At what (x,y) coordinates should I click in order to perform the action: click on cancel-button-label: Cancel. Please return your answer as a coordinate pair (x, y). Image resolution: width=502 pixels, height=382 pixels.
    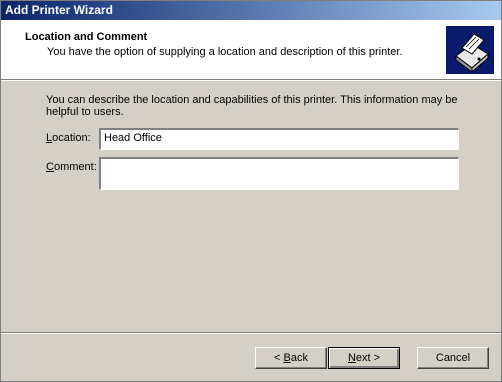
    Looking at the image, I should click on (453, 358).